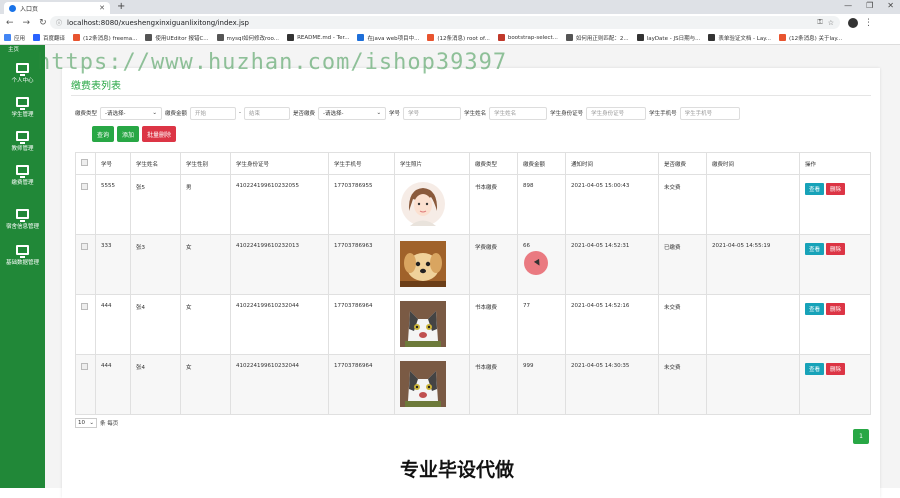  Describe the element at coordinates (103, 134) in the screenshot. I see `query-button: 查询` at that location.